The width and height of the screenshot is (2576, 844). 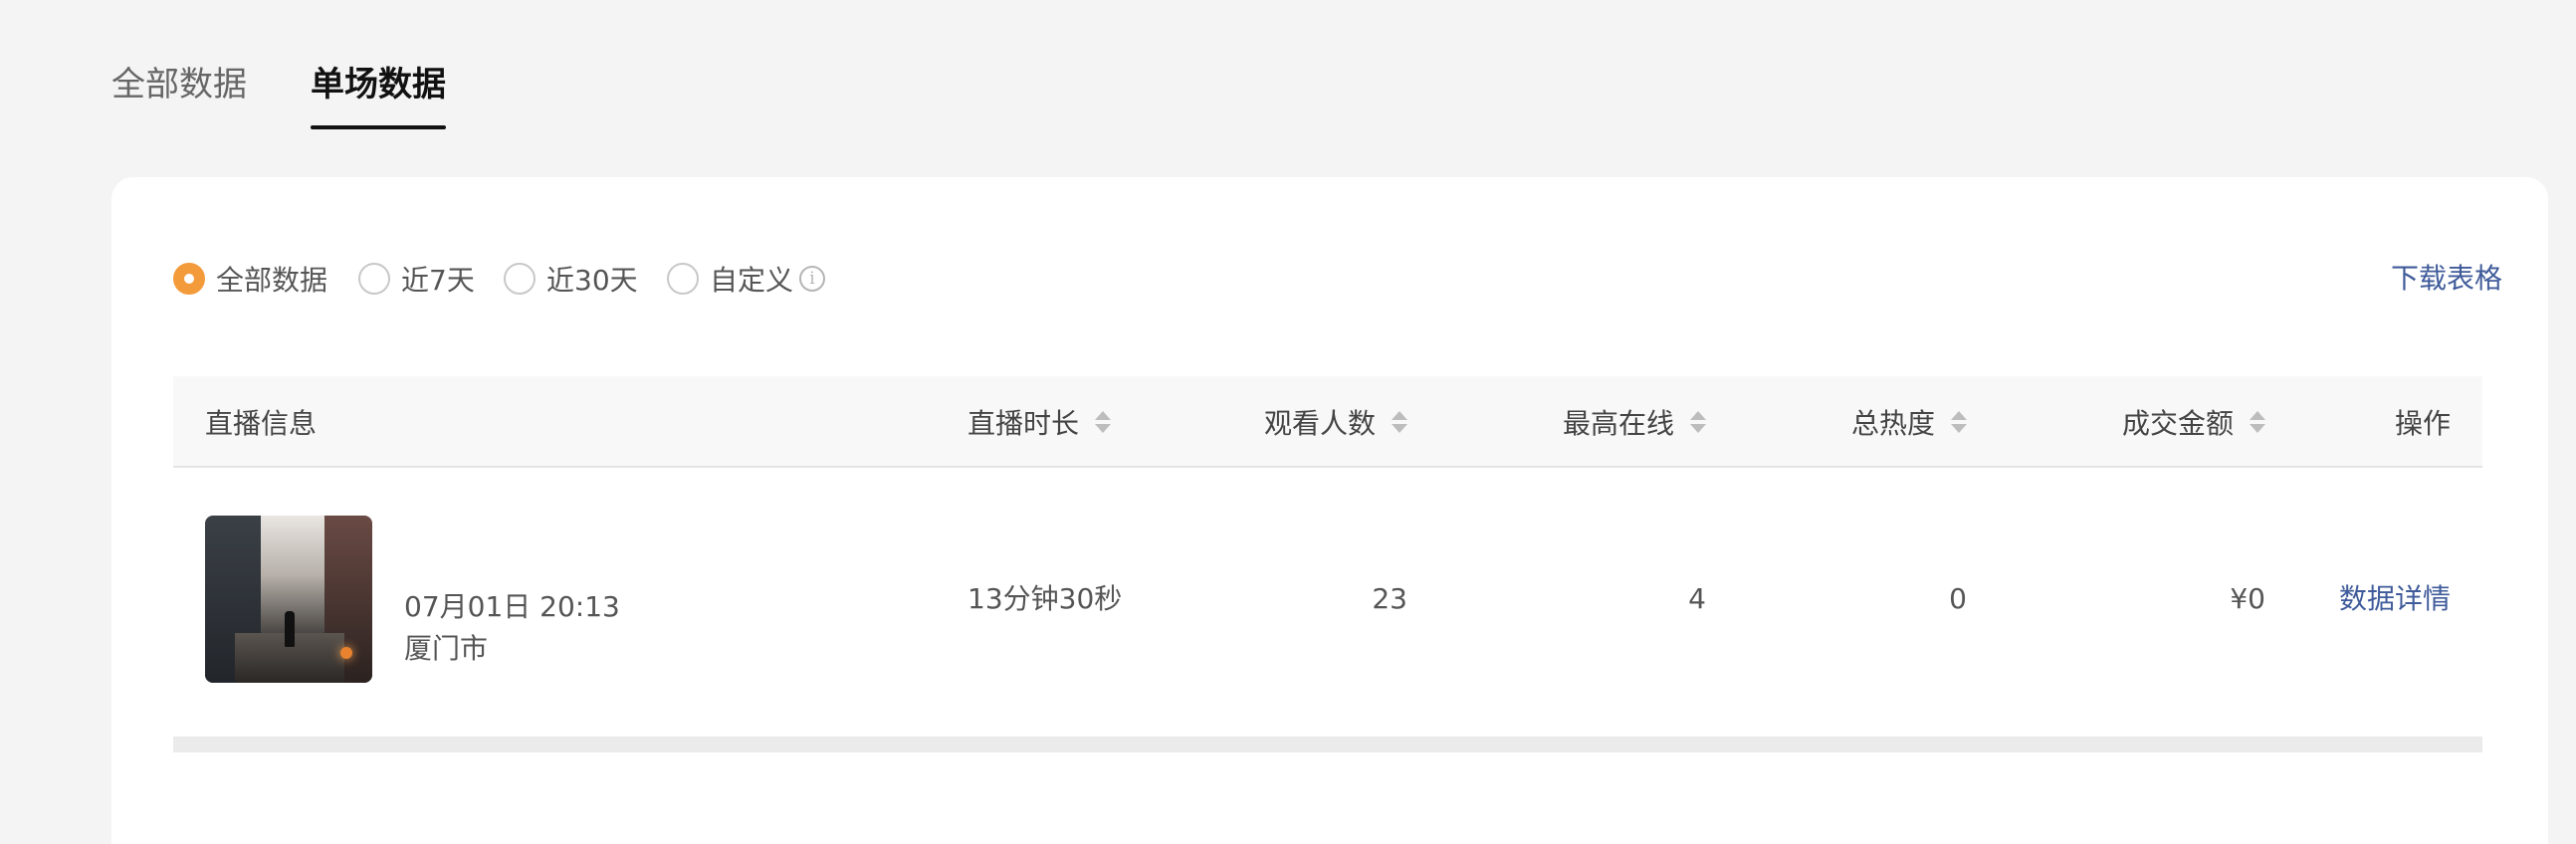 I want to click on live-start-time: 07月01日 20:13, so click(x=512, y=606).